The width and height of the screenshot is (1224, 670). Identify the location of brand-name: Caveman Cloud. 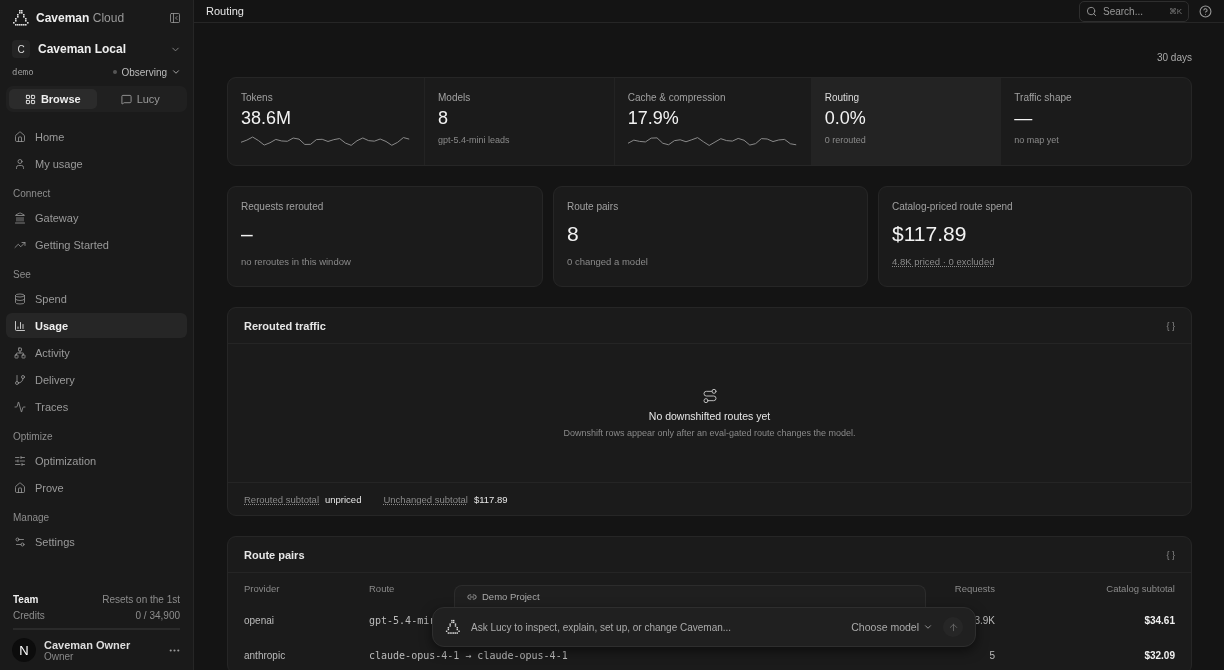
(81, 18).